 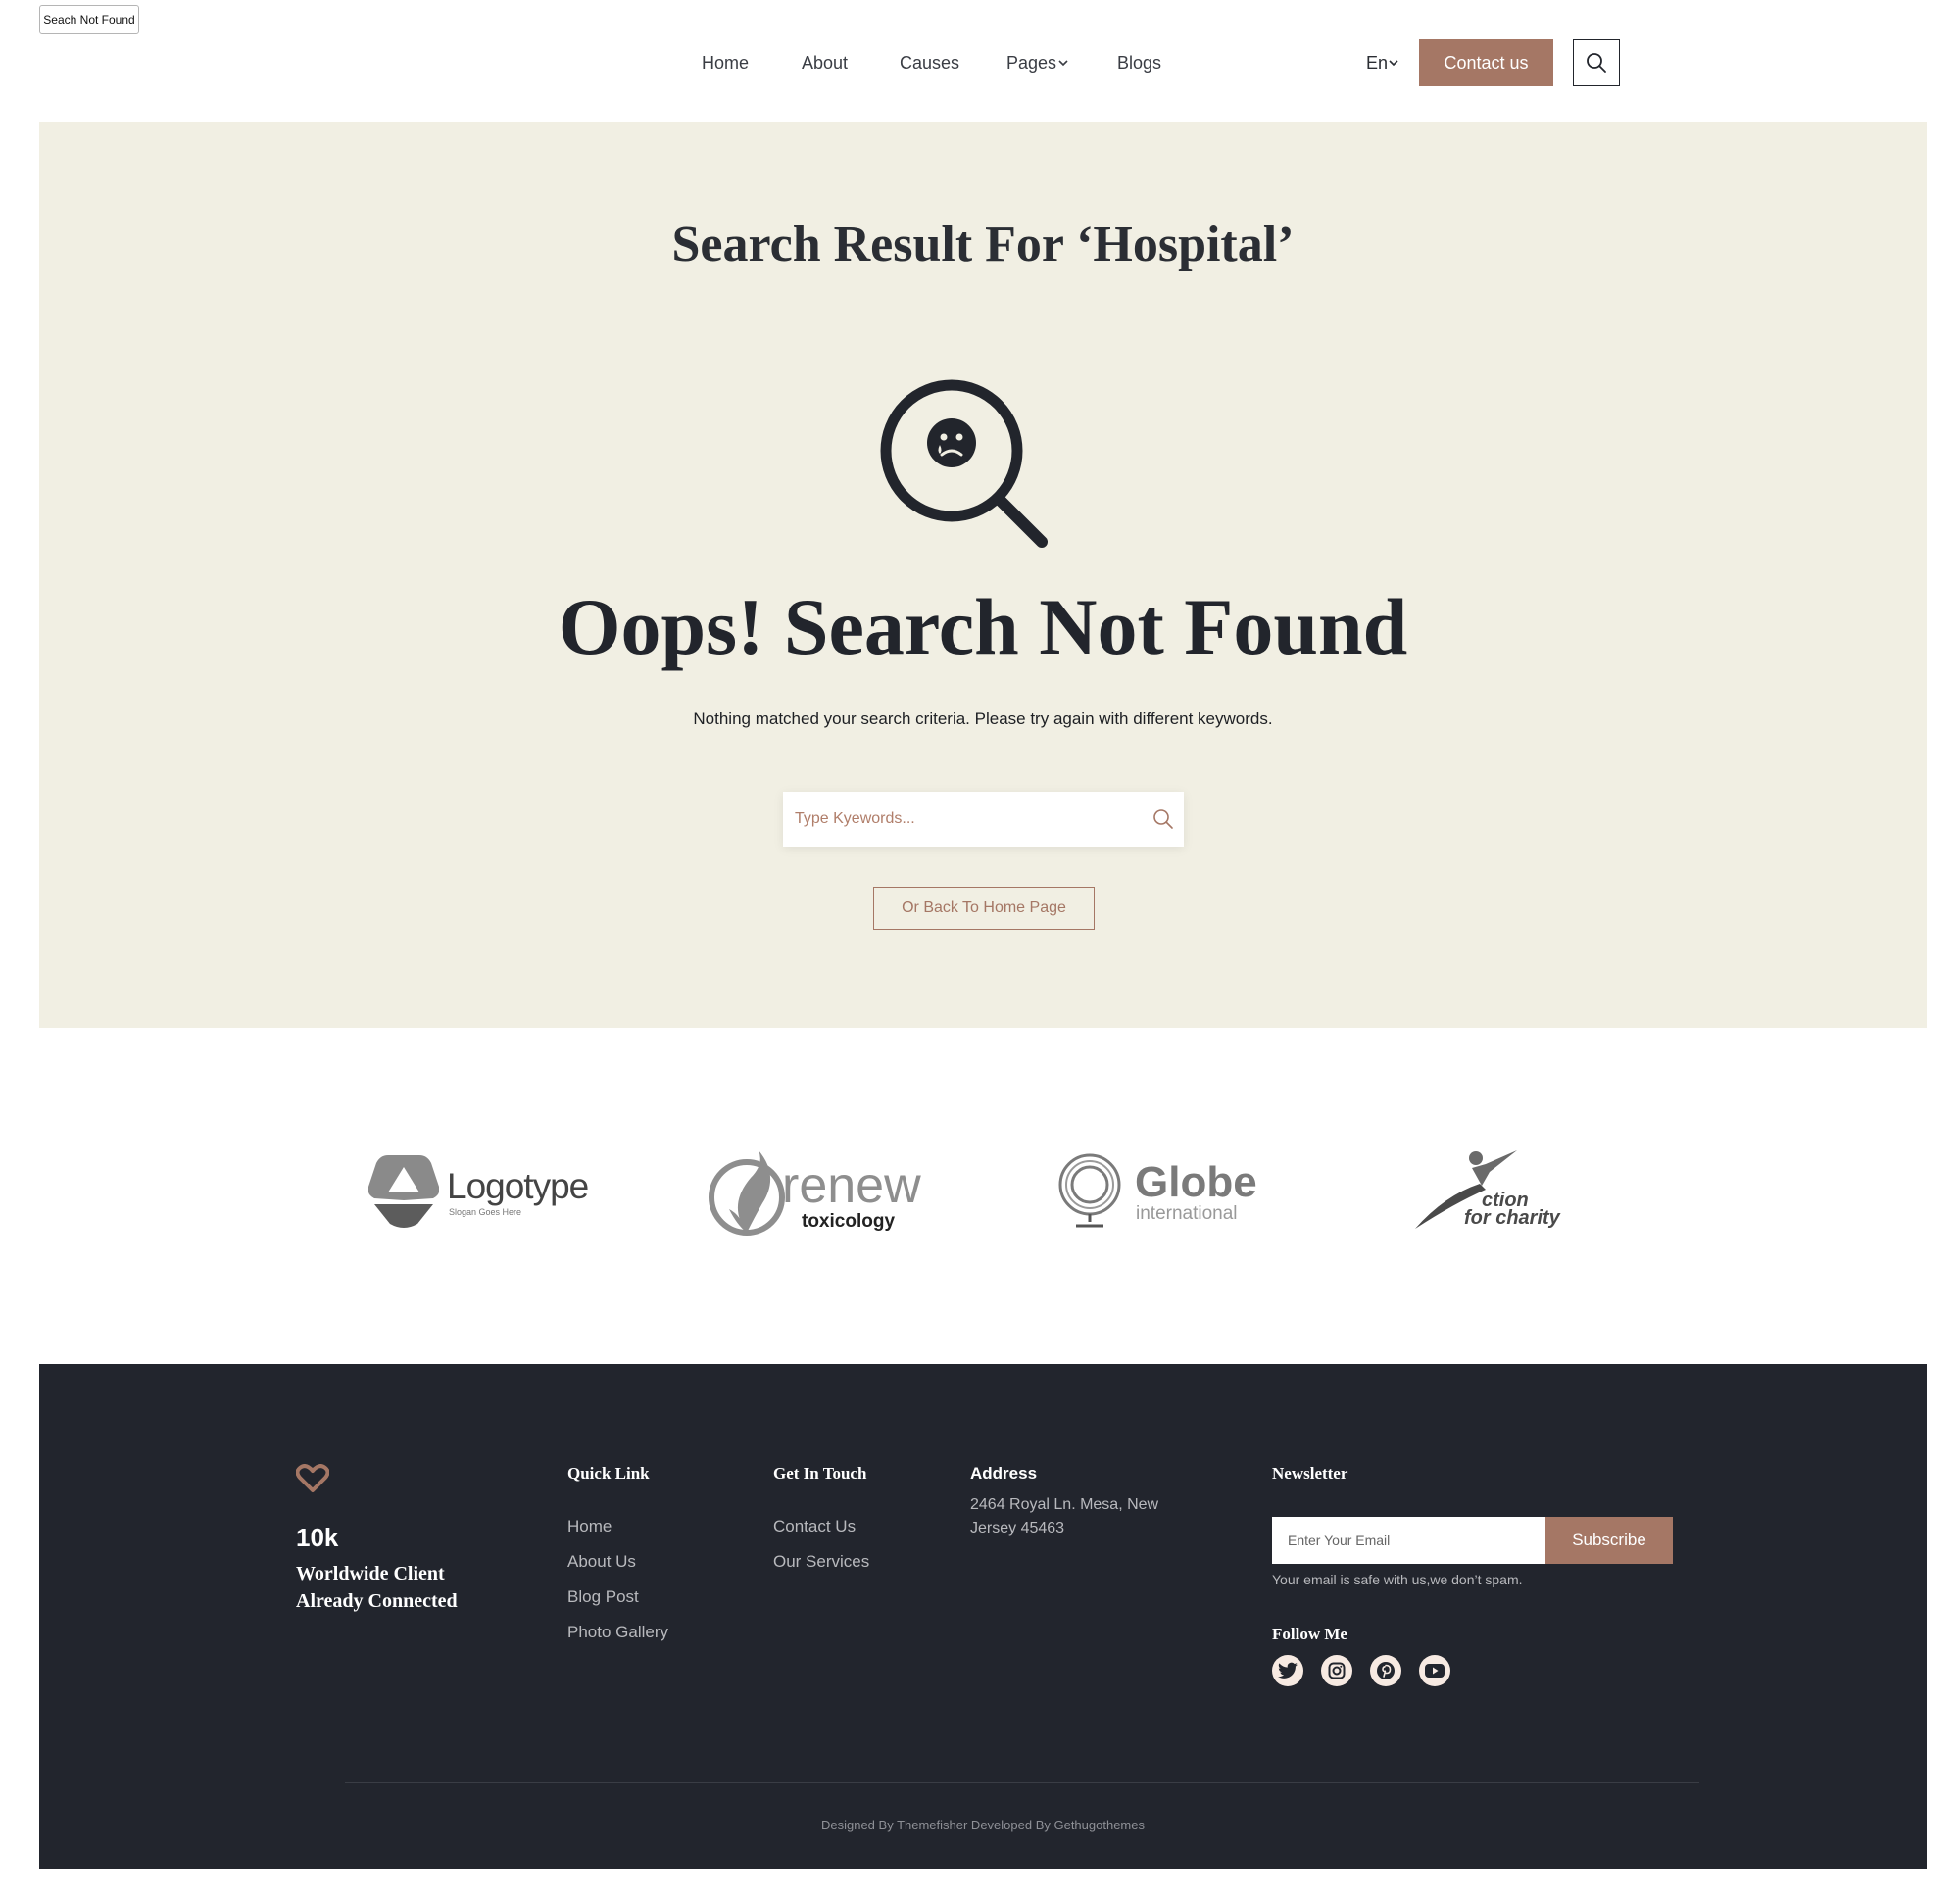 I want to click on pinterest-icon, so click(x=1386, y=1670).